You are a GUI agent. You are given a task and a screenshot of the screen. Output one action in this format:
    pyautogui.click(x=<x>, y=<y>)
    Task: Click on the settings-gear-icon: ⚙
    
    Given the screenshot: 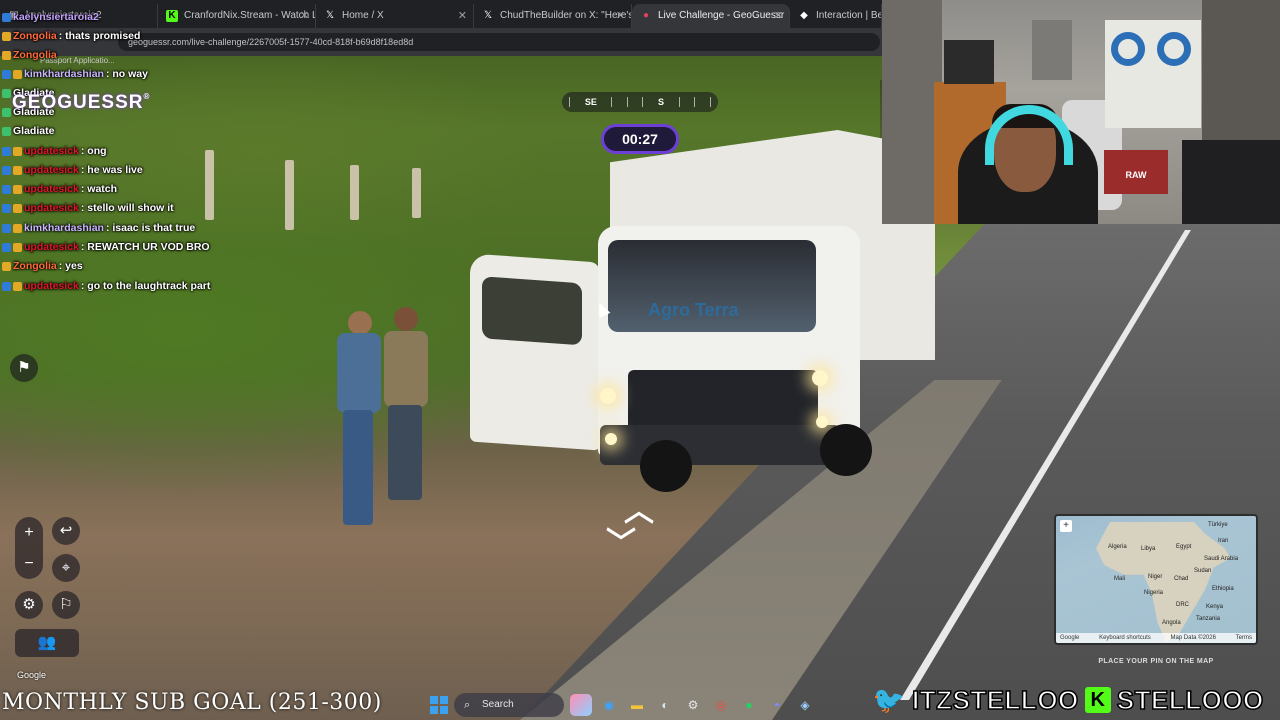 What is the action you would take?
    pyautogui.click(x=29, y=605)
    